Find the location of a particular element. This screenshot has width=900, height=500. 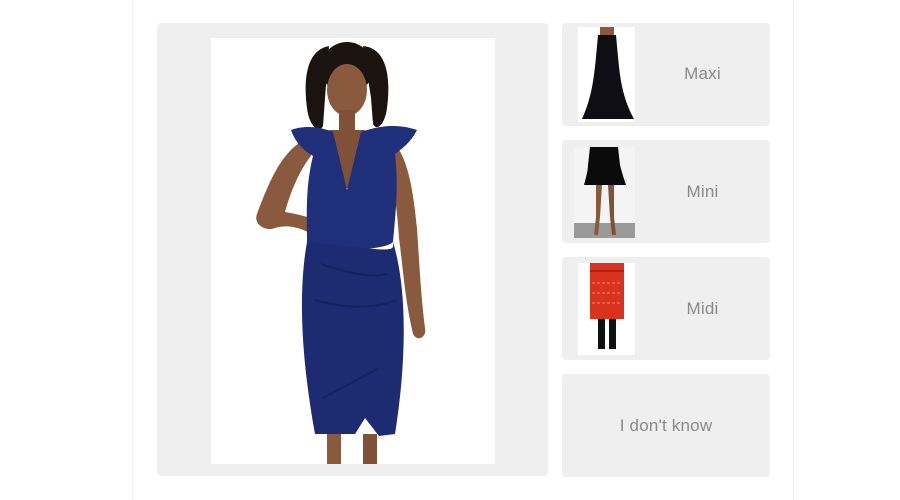

mini-dress-thumbnail is located at coordinates (604, 192).